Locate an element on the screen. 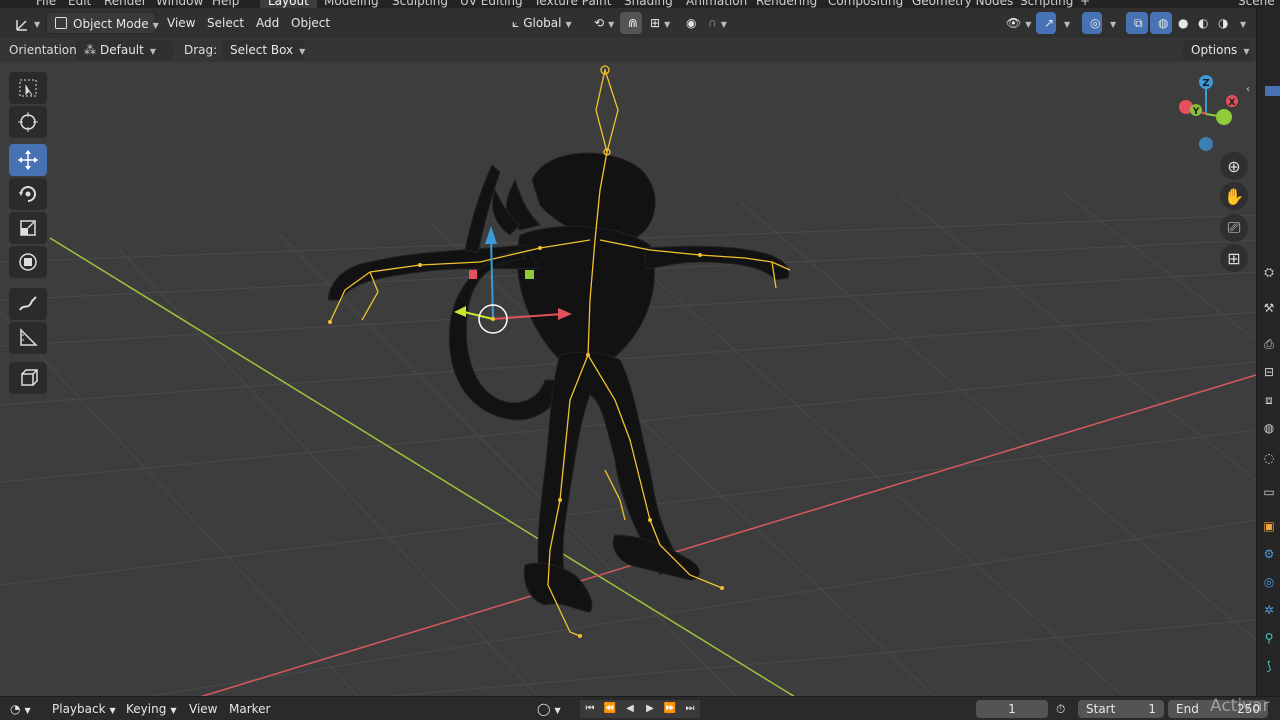 This screenshot has width=1280, height=720. options-dropdown: Options ▼ is located at coordinates (1217, 50).